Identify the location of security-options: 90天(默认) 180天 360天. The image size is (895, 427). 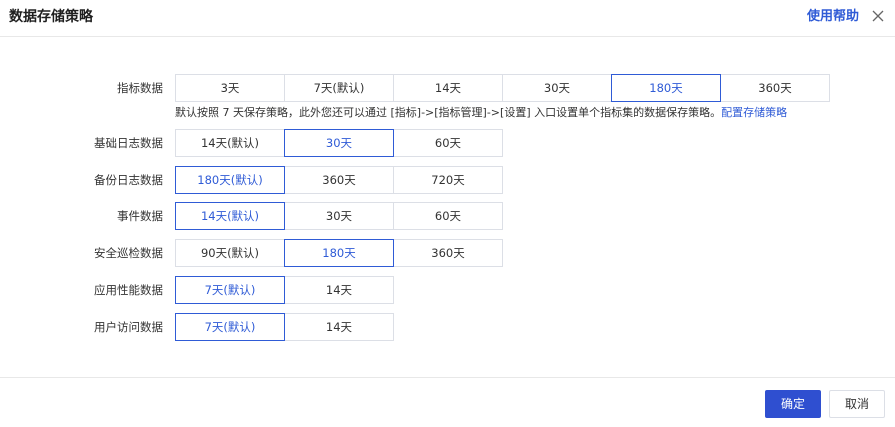
(339, 253).